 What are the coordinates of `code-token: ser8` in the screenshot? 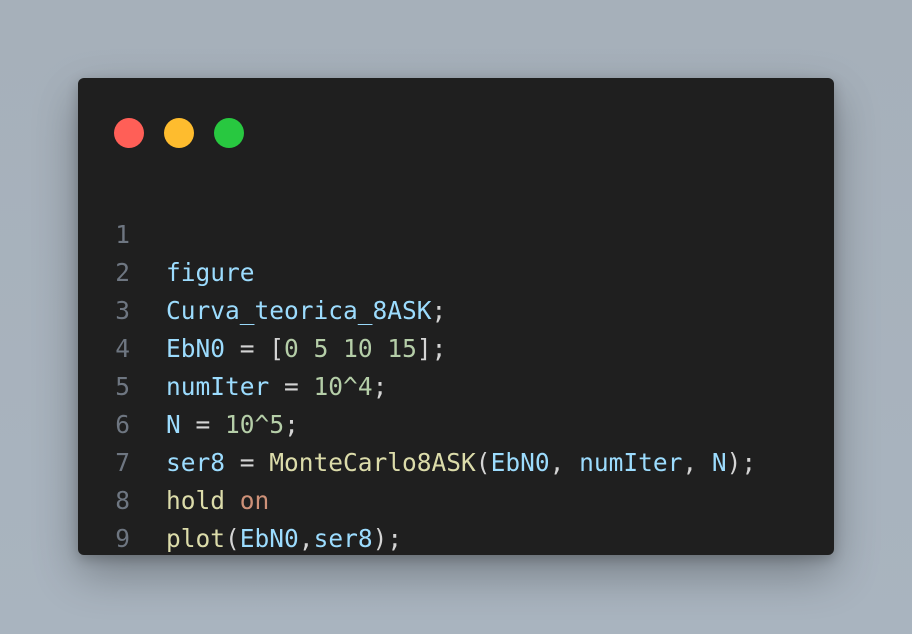 It's located at (343, 538).